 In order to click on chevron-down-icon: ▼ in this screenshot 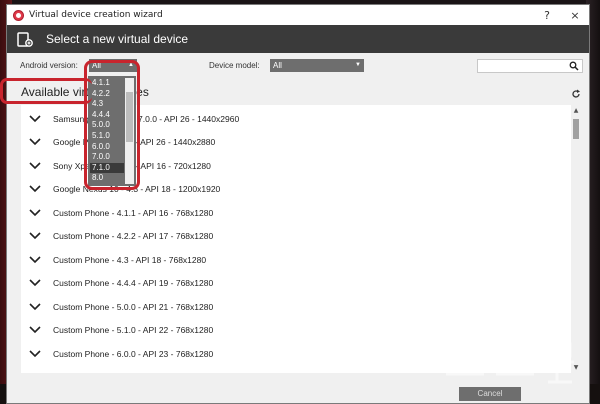, I will do `click(358, 65)`.